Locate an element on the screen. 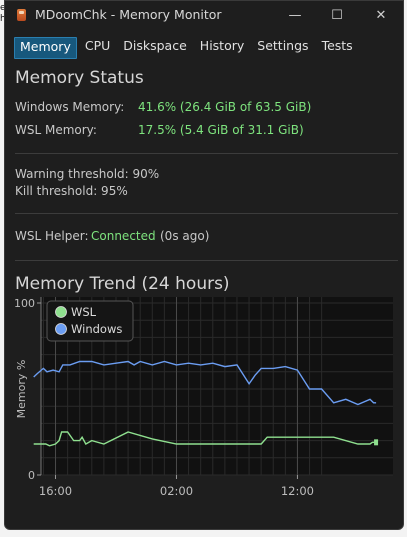 Image resolution: width=407 pixels, height=537 pixels. legend-label: Windows is located at coordinates (96, 329).